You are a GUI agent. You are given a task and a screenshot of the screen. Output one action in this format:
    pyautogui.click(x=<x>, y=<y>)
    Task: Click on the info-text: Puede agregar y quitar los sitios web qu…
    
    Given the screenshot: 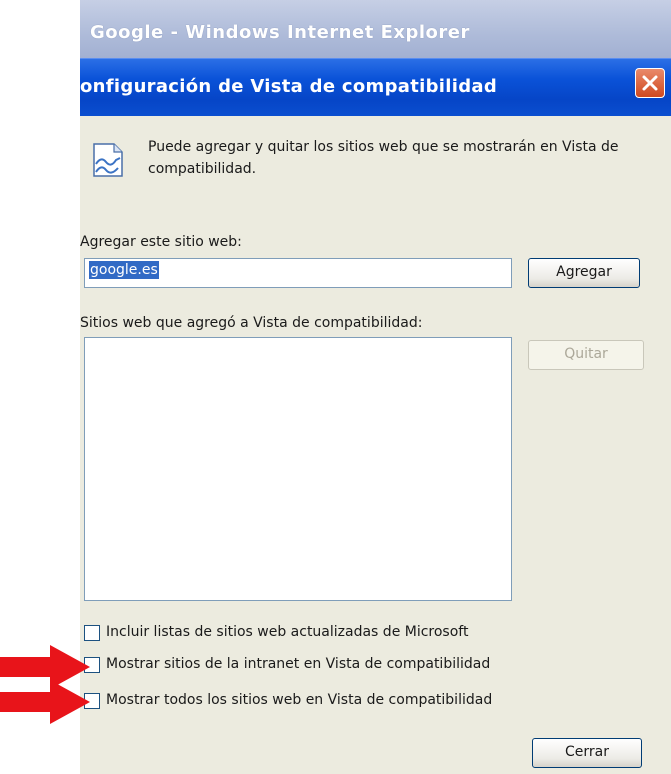 What is the action you would take?
    pyautogui.click(x=383, y=158)
    